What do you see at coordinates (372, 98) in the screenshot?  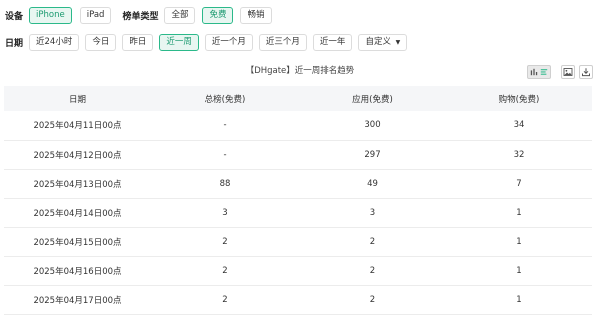 I see `column-header-apps: 应用(免费)` at bounding box center [372, 98].